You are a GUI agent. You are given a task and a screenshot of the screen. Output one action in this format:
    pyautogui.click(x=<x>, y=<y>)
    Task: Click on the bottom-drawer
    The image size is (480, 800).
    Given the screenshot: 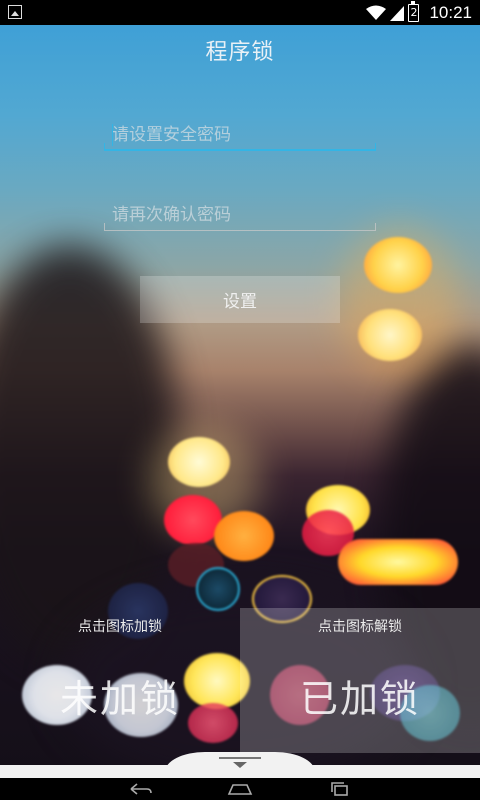 What is the action you would take?
    pyautogui.click(x=240, y=765)
    